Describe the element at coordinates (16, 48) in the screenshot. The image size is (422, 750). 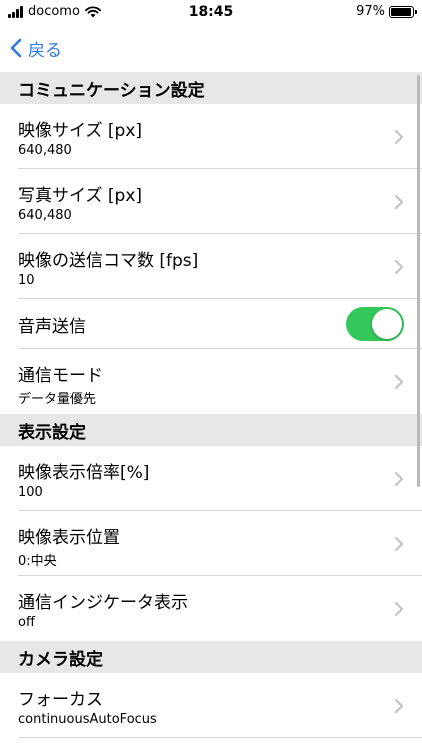
I see `chevron-left-icon` at that location.